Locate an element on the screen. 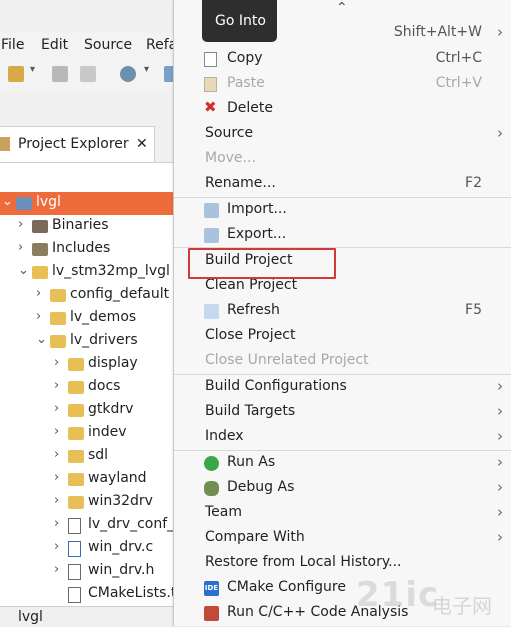  tree-item: CMakeLists.t is located at coordinates (89, 594).